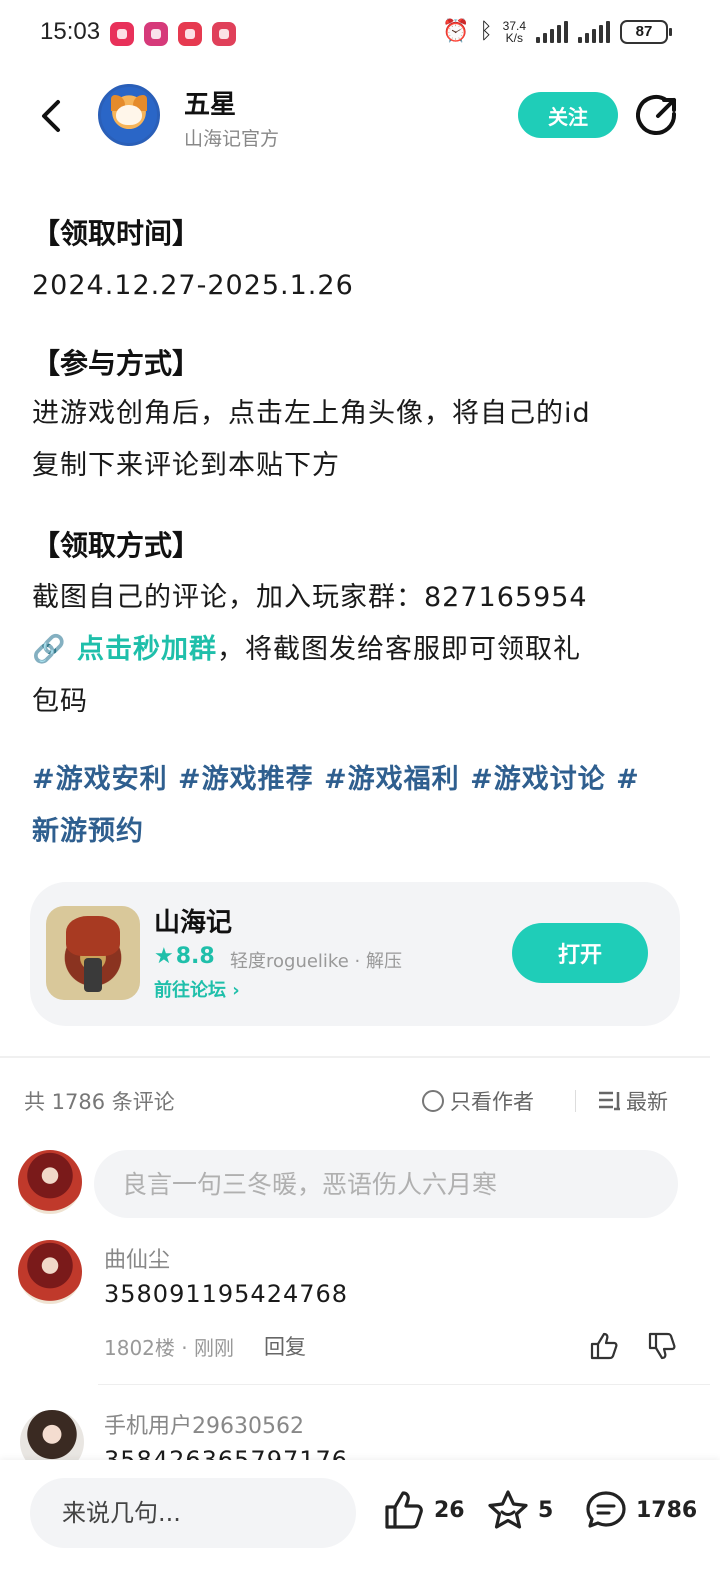 The width and height of the screenshot is (720, 1592). I want to click on follow-button: 关注, so click(568, 115).